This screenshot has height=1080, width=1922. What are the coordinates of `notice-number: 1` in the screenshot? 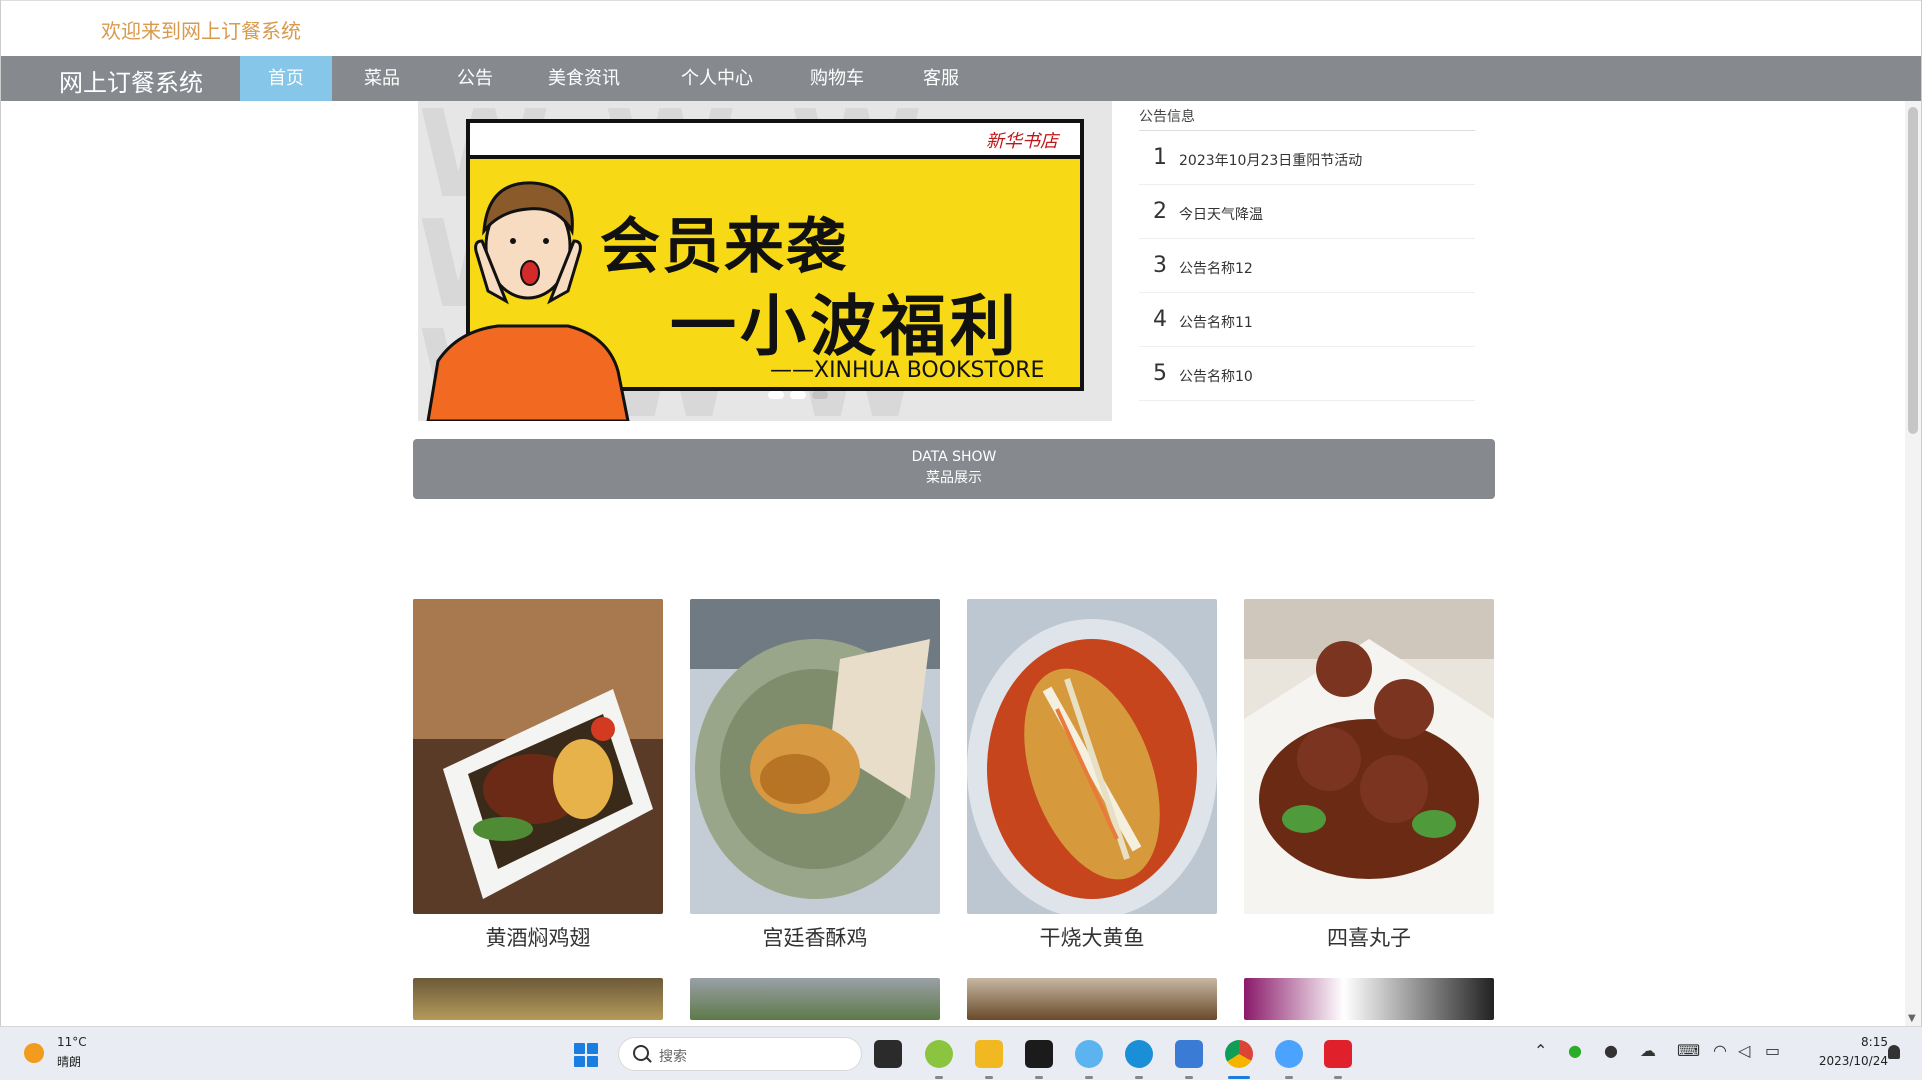 It's located at (1160, 157).